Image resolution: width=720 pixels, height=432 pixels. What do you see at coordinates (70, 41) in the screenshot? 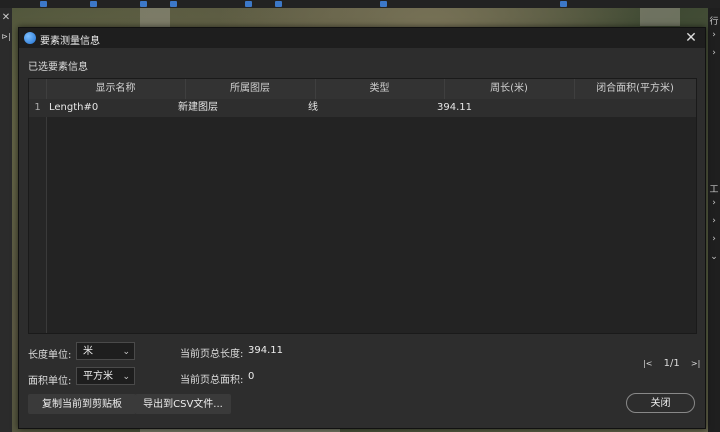
I see `dialog-title: 要素测量信息` at bounding box center [70, 41].